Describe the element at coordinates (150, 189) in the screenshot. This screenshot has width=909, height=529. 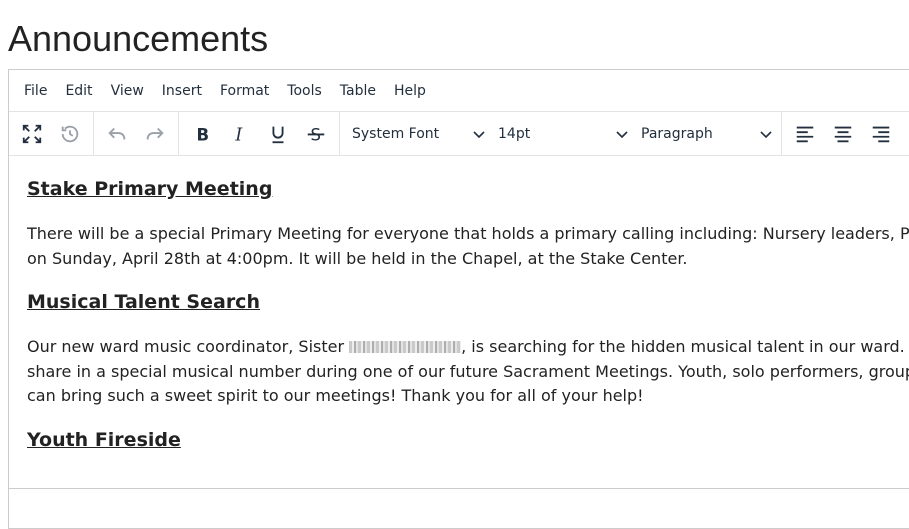
I see `heading-stake-primary-meeting: Stake Primary Meeting` at that location.